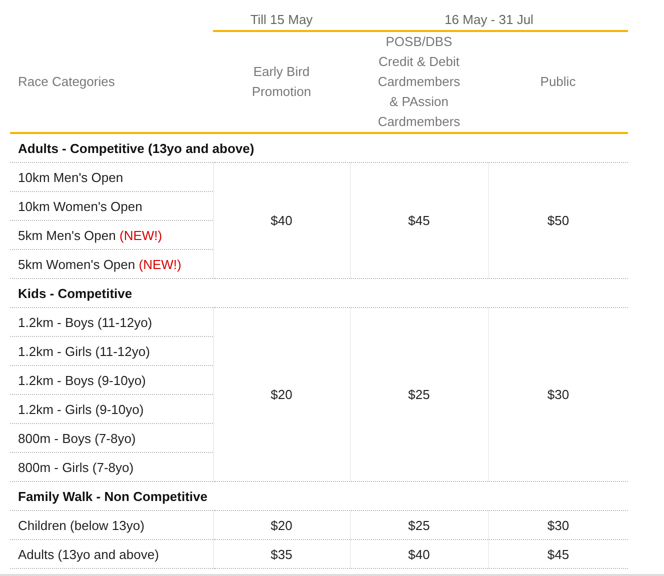  Describe the element at coordinates (282, 81) in the screenshot. I see `column-header: Early Bird Promotion` at that location.